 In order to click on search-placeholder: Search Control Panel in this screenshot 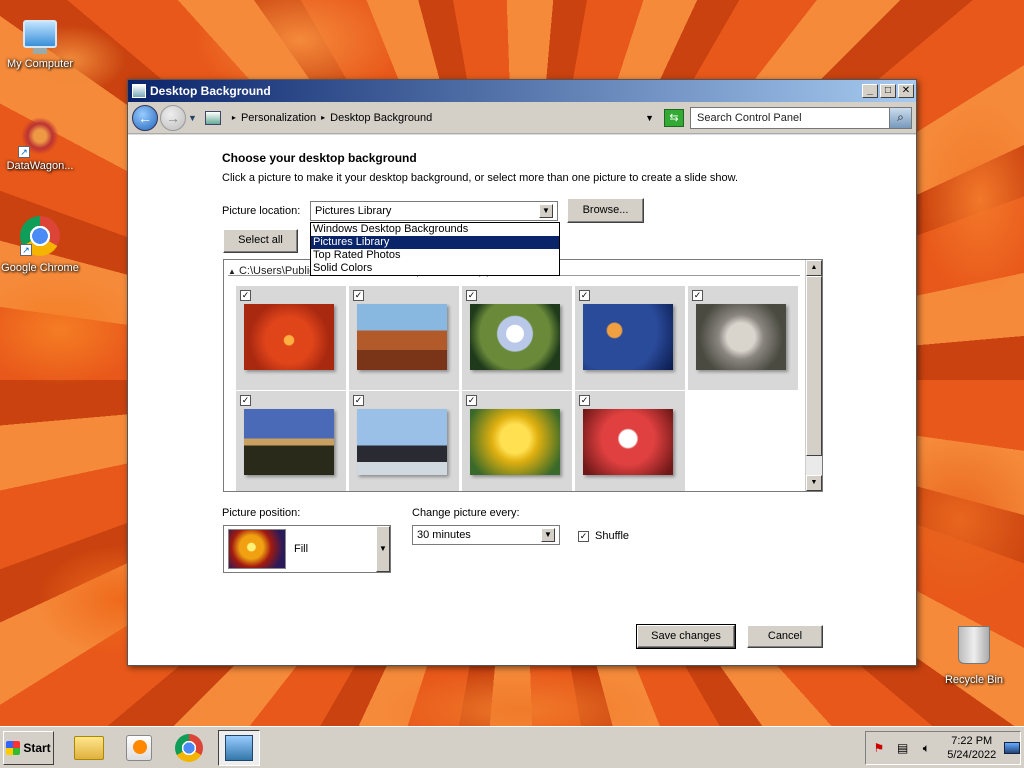, I will do `click(749, 117)`.